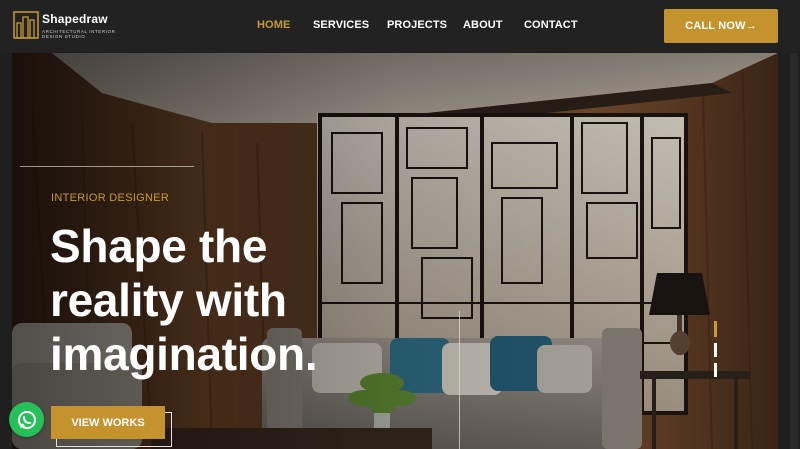  Describe the element at coordinates (168, 300) in the screenshot. I see `headline-line: reality with` at that location.